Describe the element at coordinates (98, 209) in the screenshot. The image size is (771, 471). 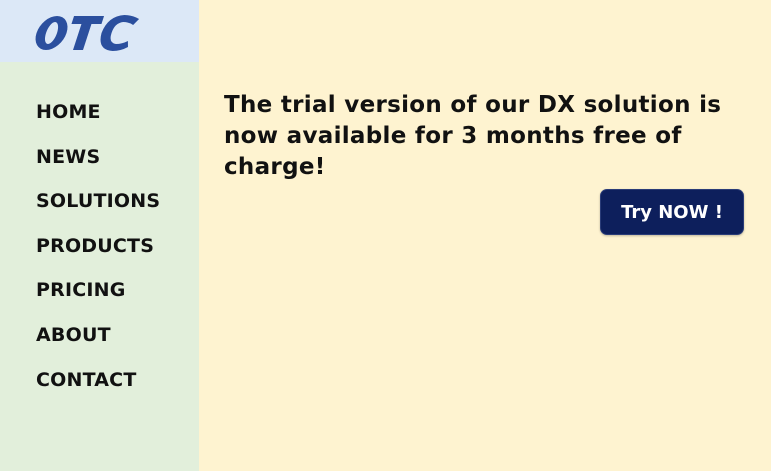
I see `nav-item-solutions: SOLUTIONS` at that location.